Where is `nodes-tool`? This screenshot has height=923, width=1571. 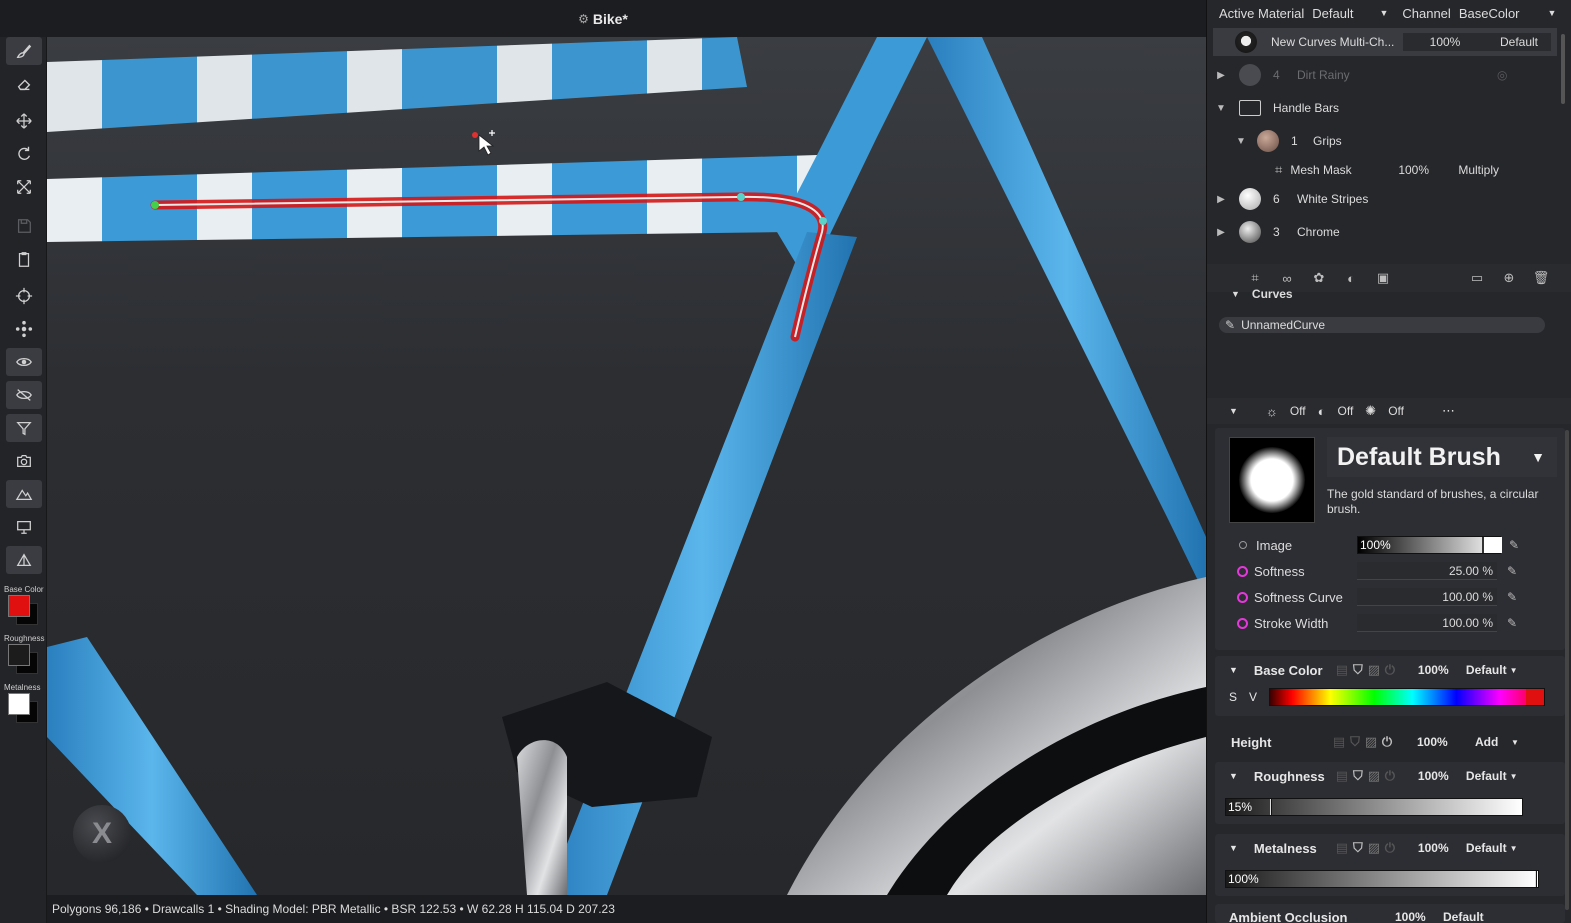
nodes-tool is located at coordinates (24, 329).